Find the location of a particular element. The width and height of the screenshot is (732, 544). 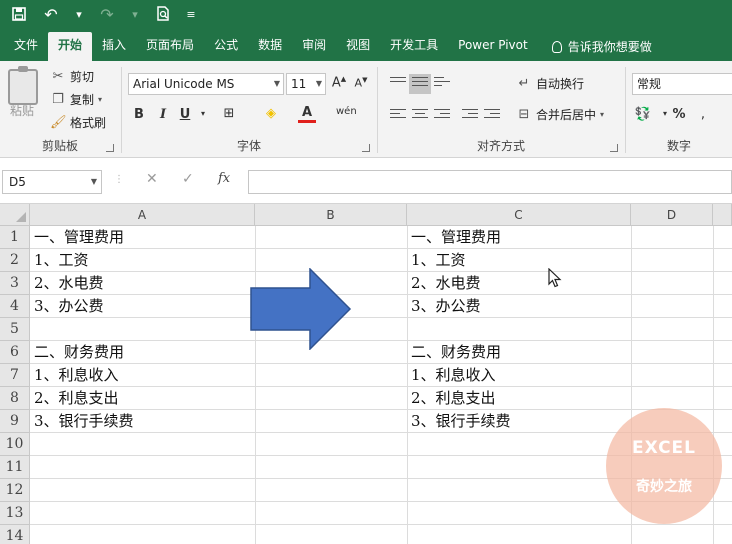

name-box: D5 ▼ is located at coordinates (52, 182).